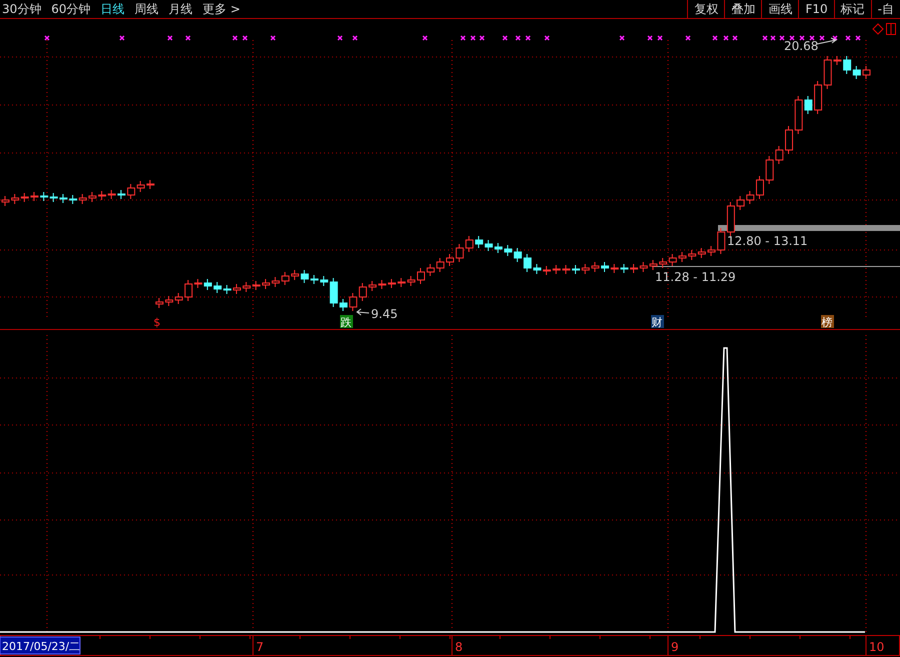 The image size is (900, 657). I want to click on event-badge: 财, so click(657, 322).